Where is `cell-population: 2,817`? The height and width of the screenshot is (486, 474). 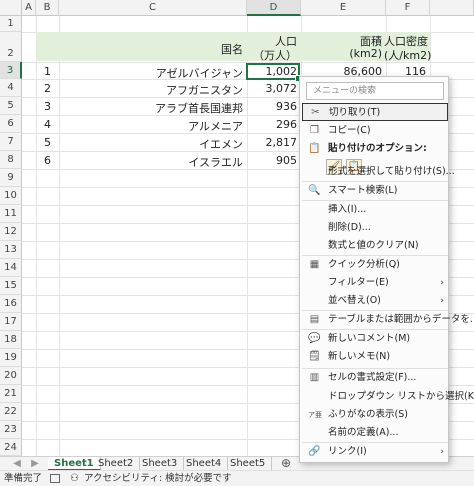 cell-population: 2,817 is located at coordinates (274, 142).